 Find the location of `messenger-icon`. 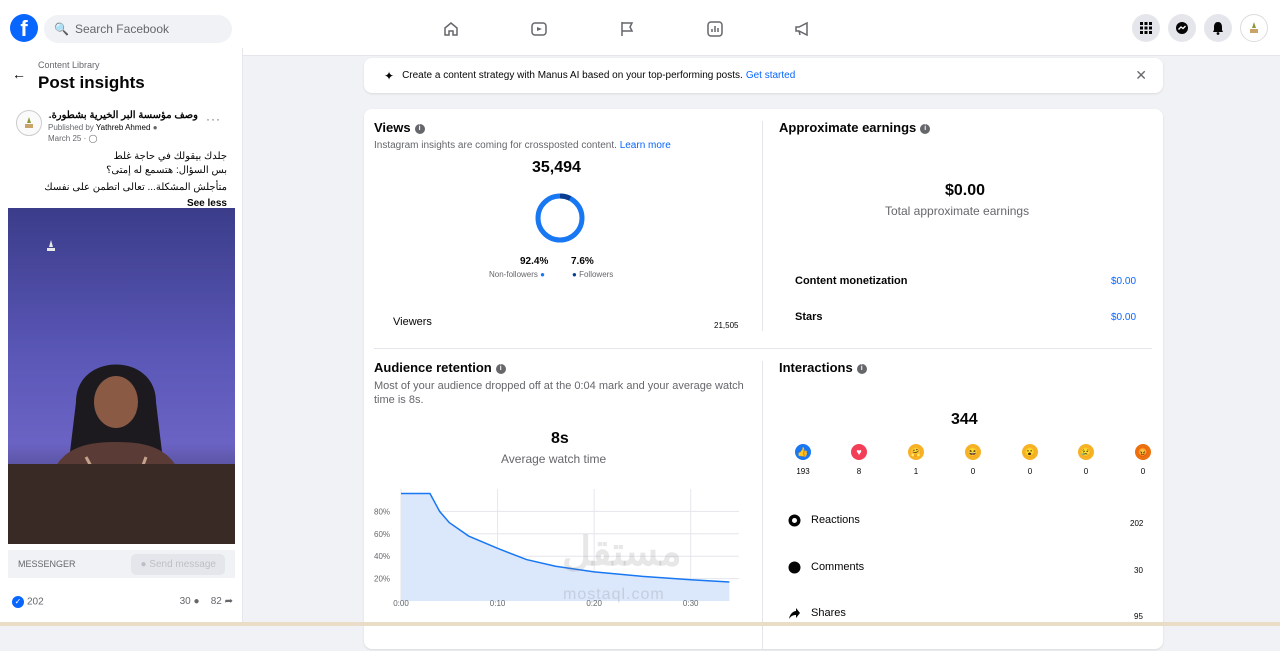

messenger-icon is located at coordinates (1182, 28).